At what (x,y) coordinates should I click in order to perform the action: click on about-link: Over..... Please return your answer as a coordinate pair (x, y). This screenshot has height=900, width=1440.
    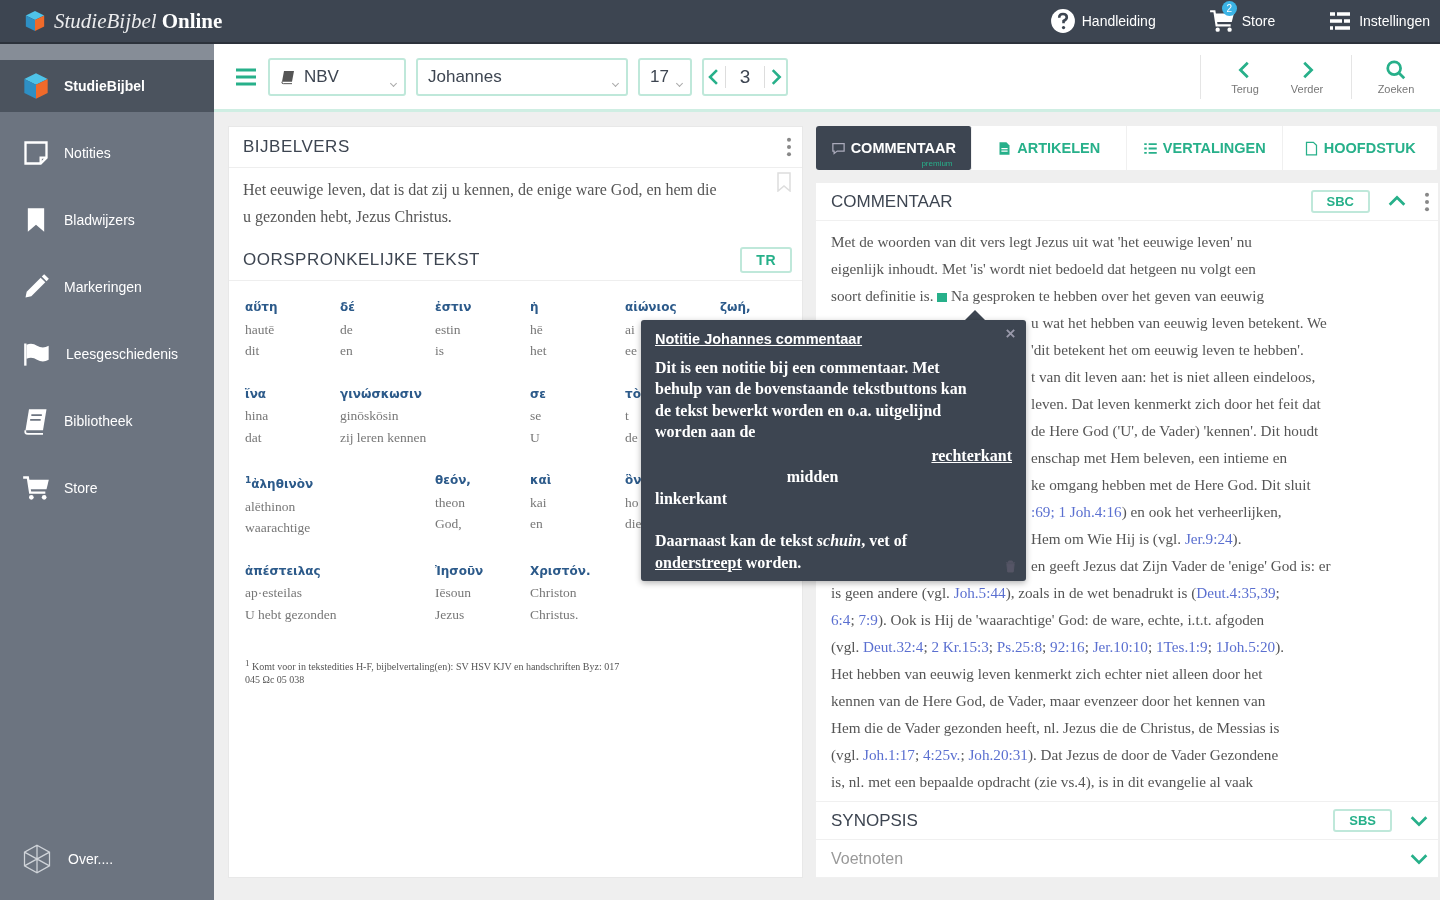
    Looking at the image, I should click on (107, 872).